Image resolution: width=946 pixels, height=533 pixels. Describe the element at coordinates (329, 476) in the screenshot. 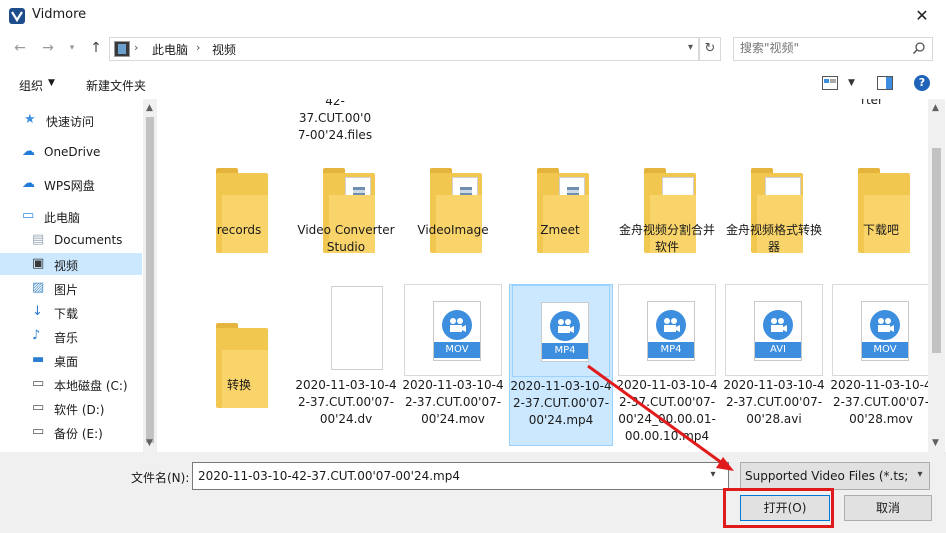

I see `filename-value: 2020-11-03-10-42-37.CUT.00'07-00'24.mp4` at that location.